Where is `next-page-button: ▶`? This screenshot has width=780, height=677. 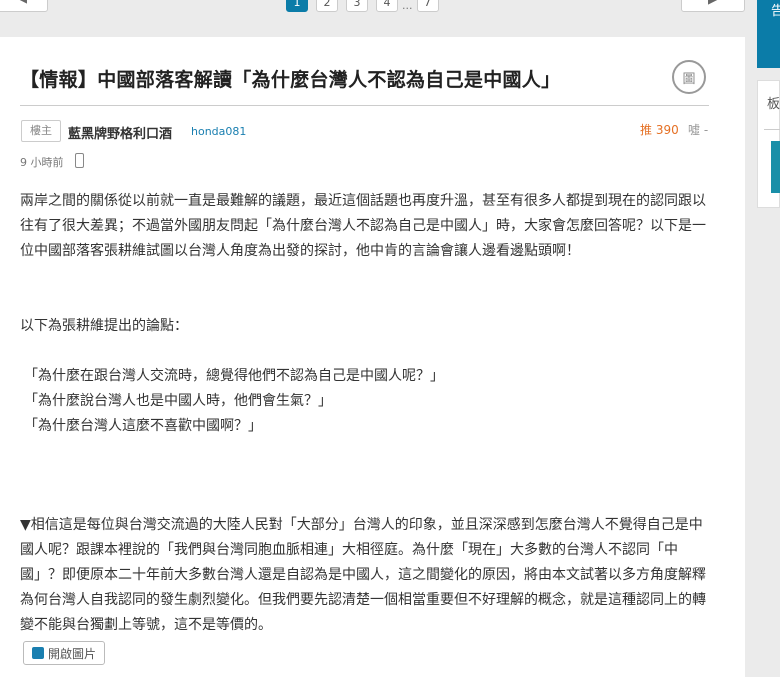
next-page-button: ▶ is located at coordinates (713, 6).